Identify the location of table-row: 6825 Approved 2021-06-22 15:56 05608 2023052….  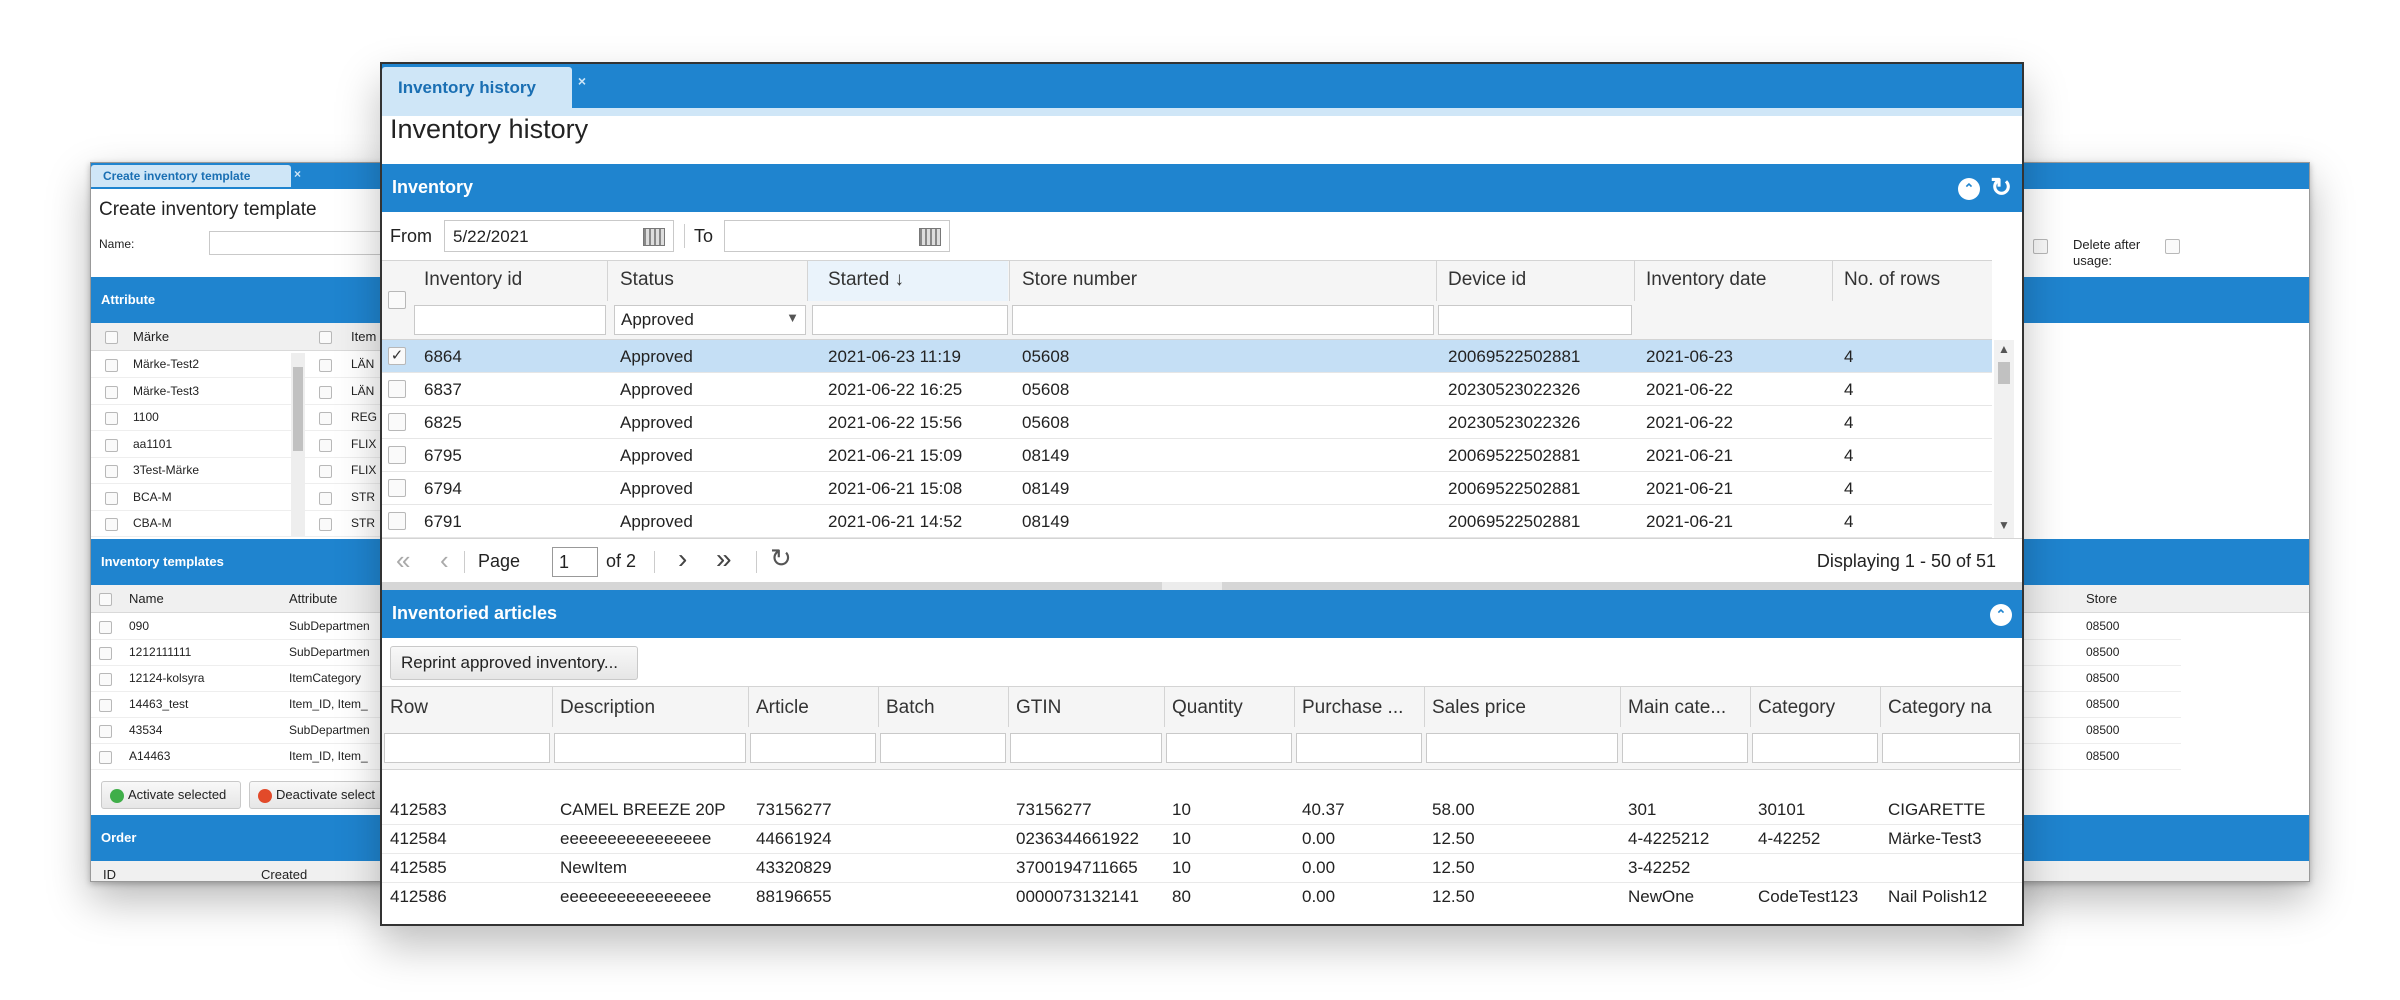
(1187, 422).